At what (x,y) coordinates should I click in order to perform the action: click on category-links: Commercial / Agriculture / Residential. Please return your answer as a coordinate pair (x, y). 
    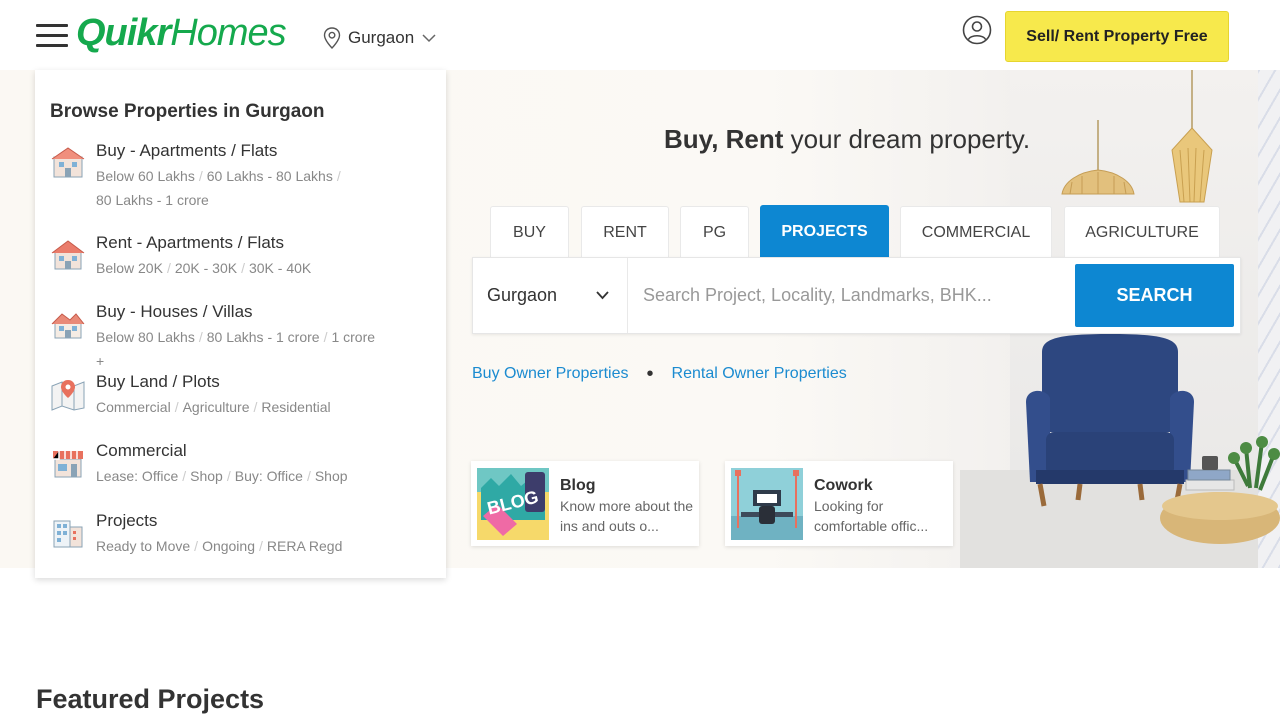
    Looking at the image, I should click on (213, 407).